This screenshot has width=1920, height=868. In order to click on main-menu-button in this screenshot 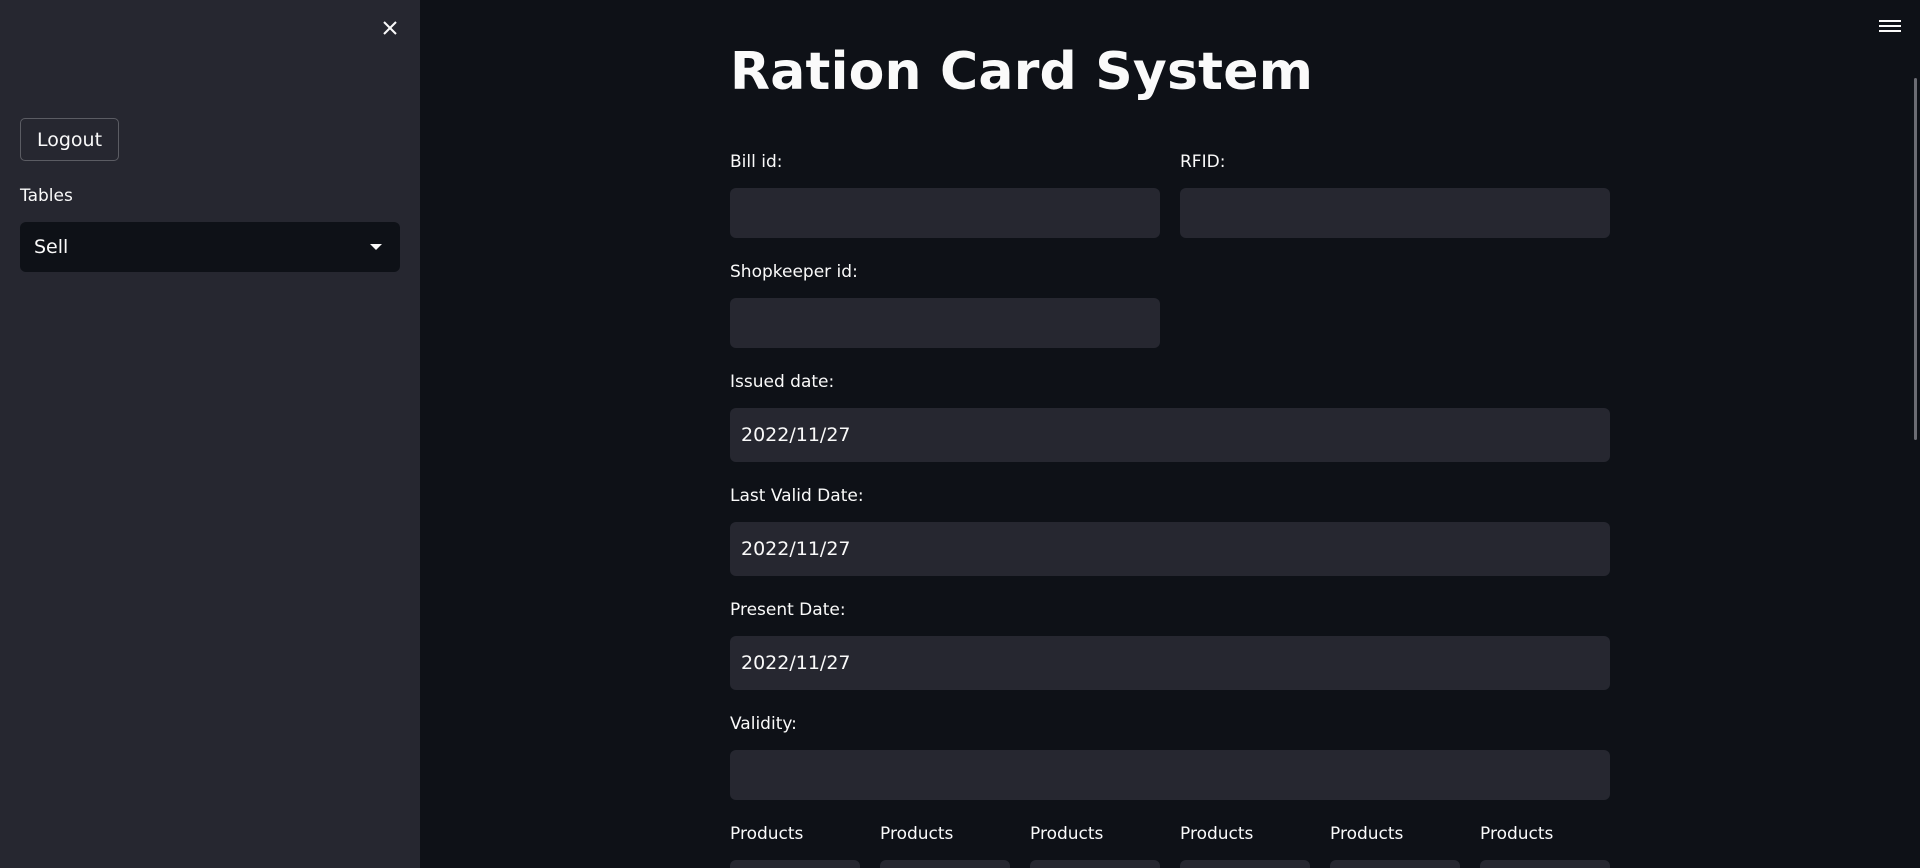, I will do `click(1890, 27)`.